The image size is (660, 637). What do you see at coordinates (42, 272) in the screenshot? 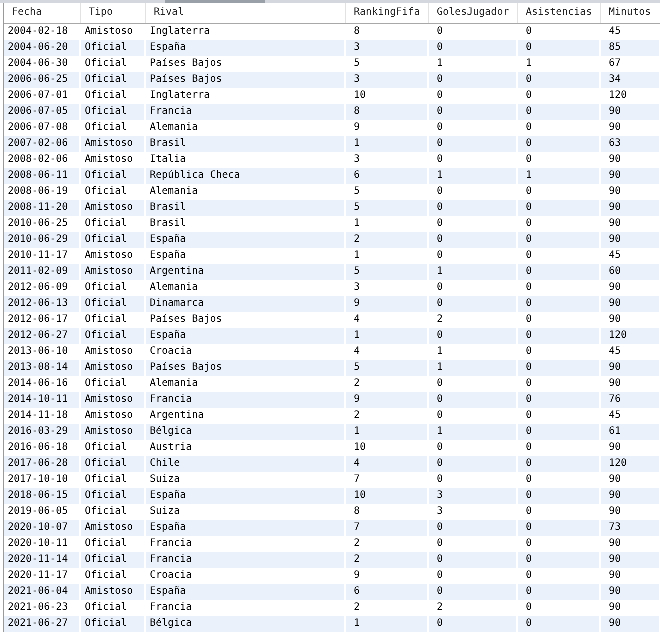
I see `table-cell: 2011-02-09` at bounding box center [42, 272].